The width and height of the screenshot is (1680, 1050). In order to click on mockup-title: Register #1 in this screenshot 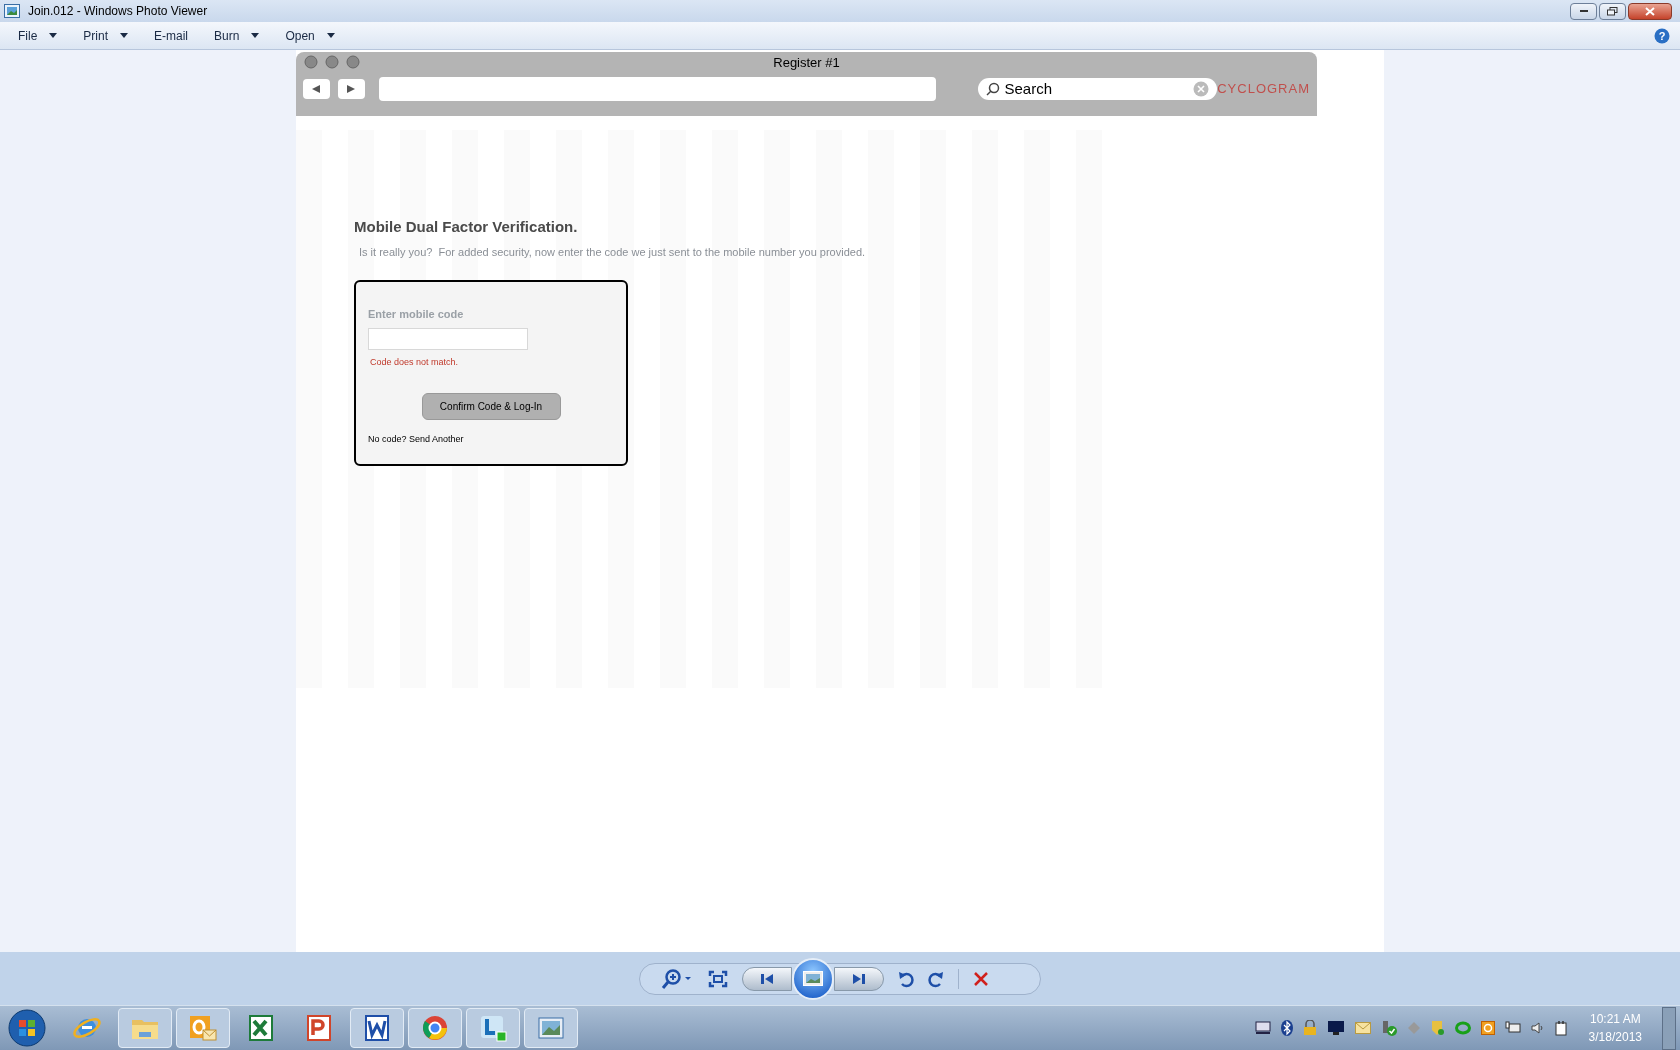, I will do `click(806, 63)`.